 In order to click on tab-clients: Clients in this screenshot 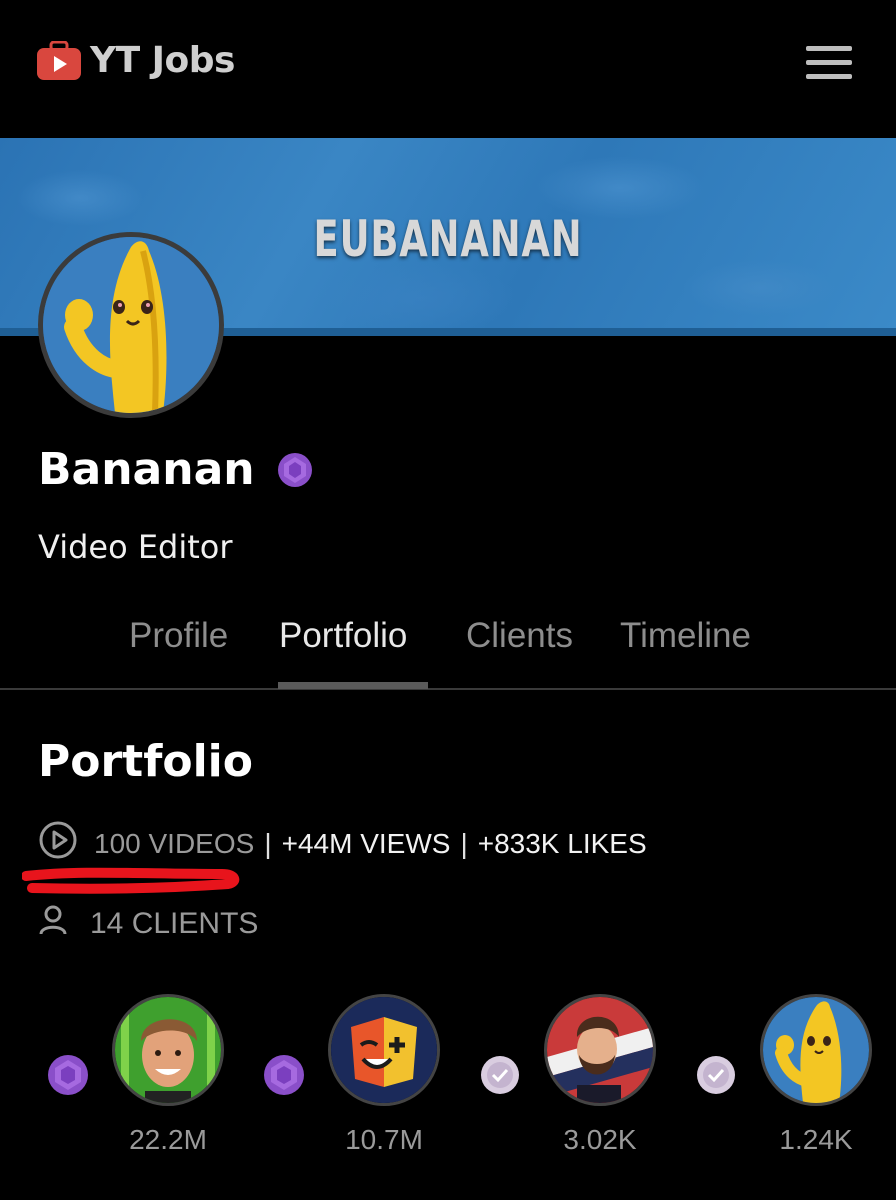, I will do `click(519, 636)`.